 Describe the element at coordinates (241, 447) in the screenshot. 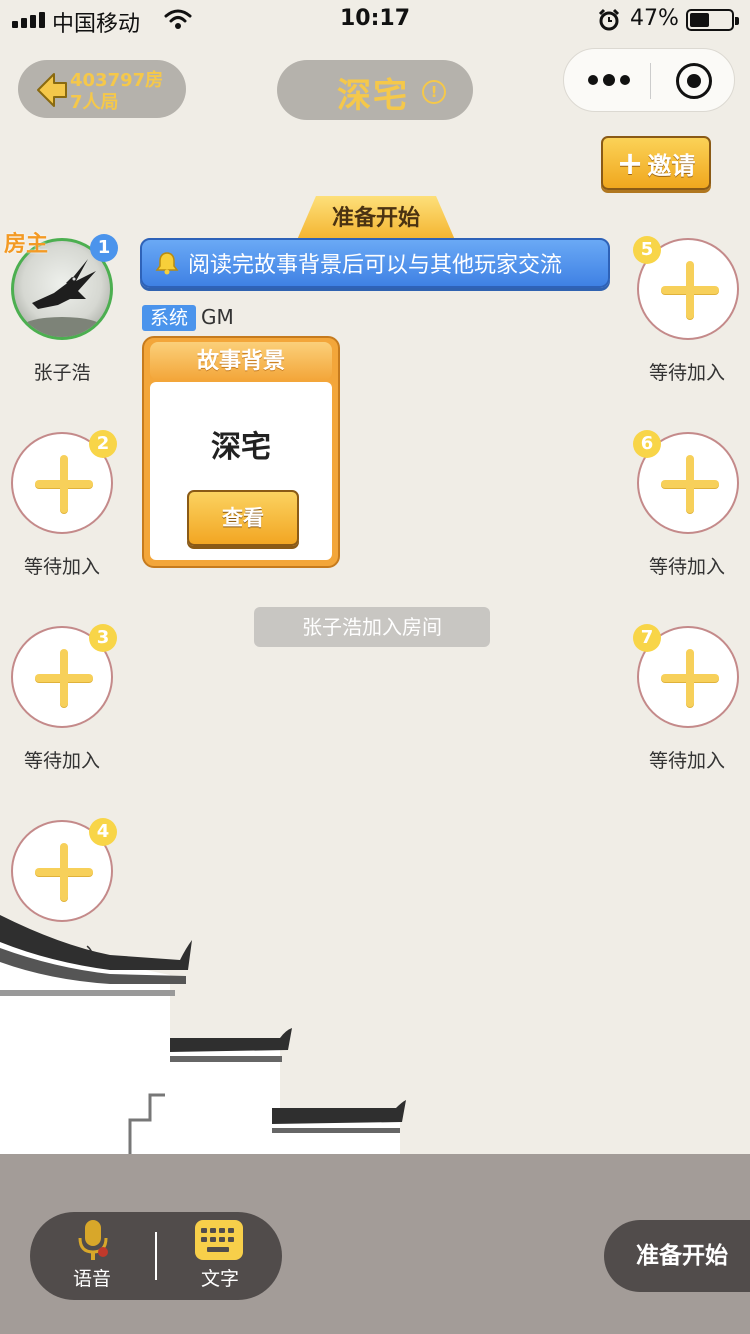

I see `story-title: 深宅` at that location.